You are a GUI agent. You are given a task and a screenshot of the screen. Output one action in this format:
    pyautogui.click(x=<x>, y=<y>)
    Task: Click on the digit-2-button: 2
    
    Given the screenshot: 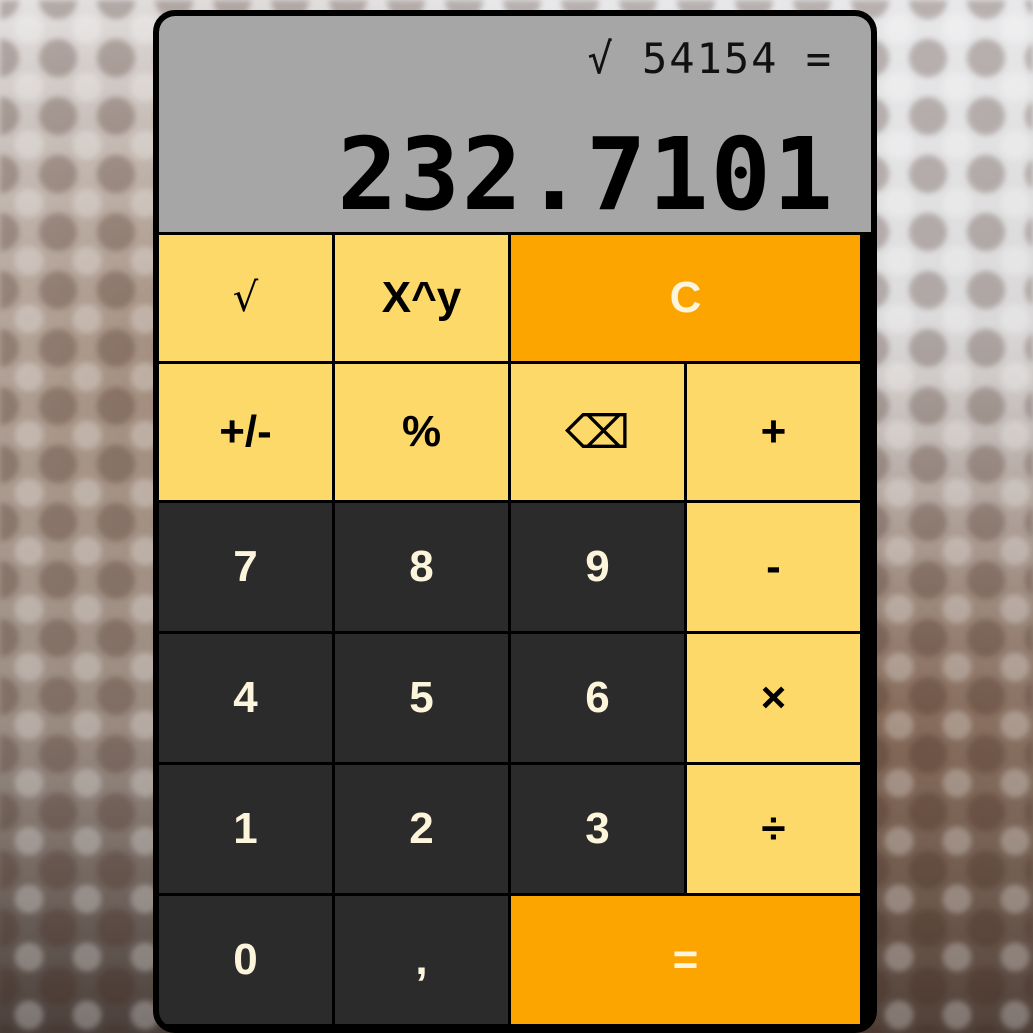 What is the action you would take?
    pyautogui.click(x=421, y=829)
    